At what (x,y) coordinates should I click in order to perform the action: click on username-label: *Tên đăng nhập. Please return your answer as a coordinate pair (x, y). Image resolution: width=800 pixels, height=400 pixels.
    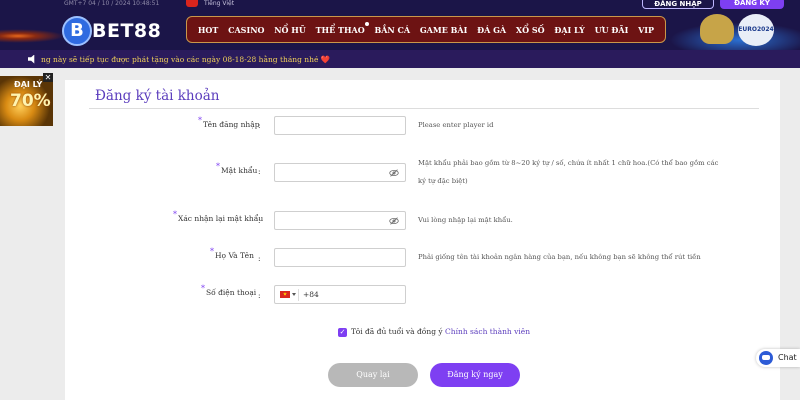
    Looking at the image, I should click on (229, 122).